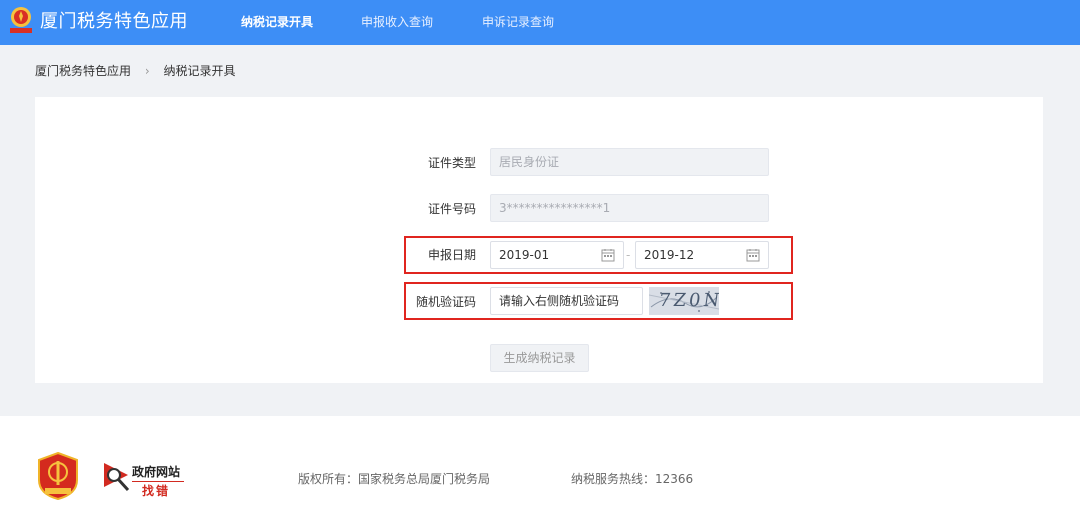  What do you see at coordinates (114, 22) in the screenshot?
I see `brand-title: 厦门税务特色应用` at bounding box center [114, 22].